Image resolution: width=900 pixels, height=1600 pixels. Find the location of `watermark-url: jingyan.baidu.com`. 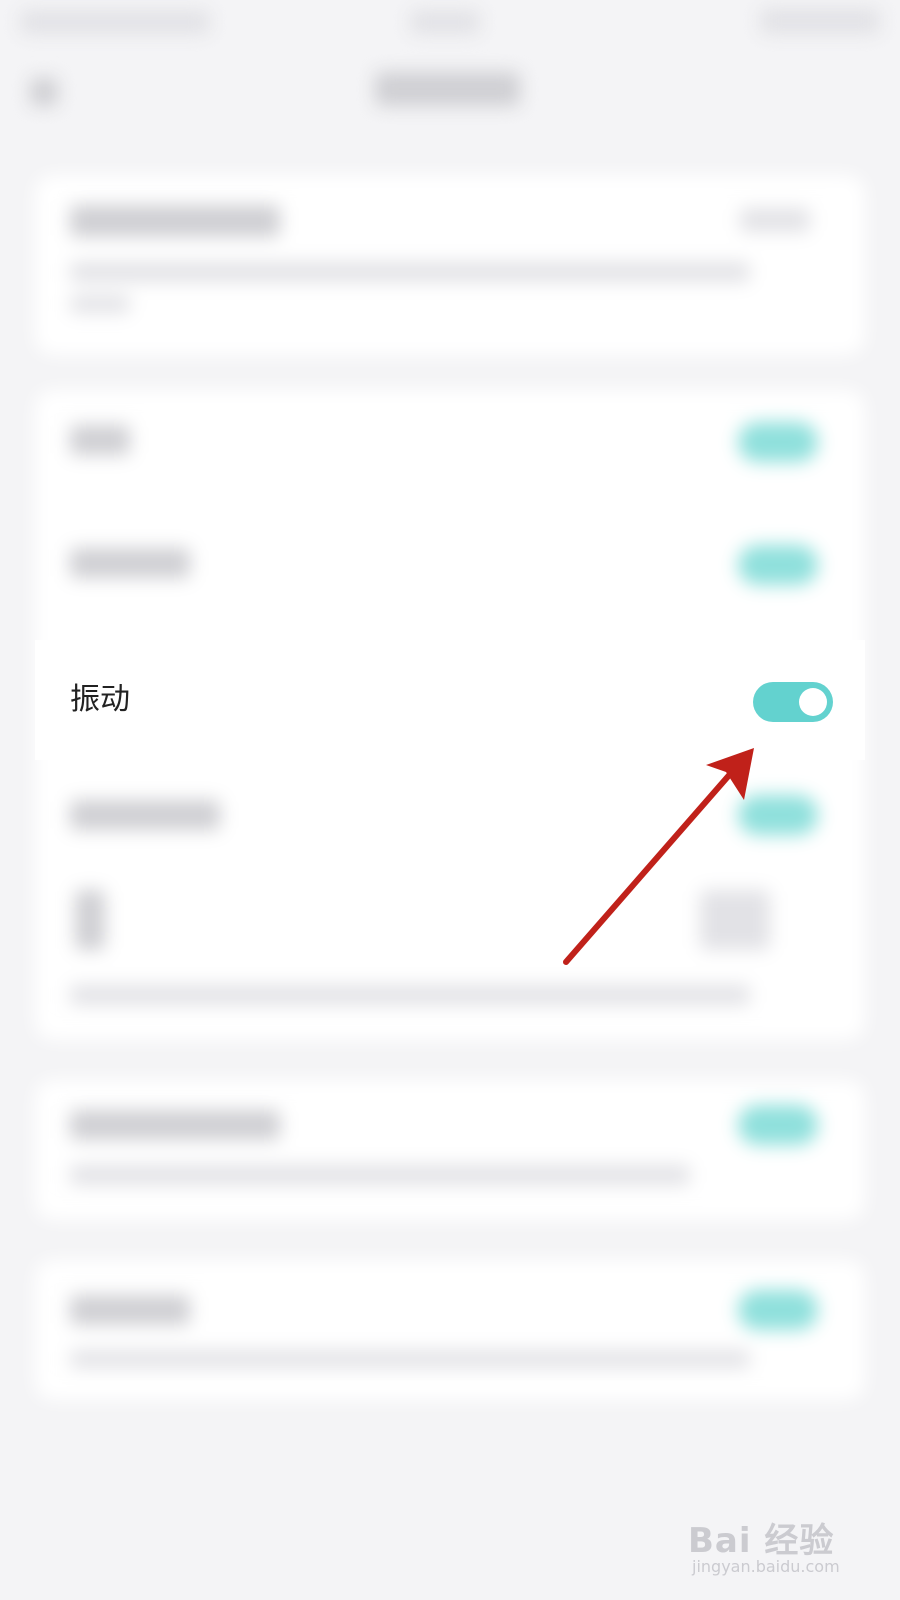

watermark-url: jingyan.baidu.com is located at coordinates (766, 1566).